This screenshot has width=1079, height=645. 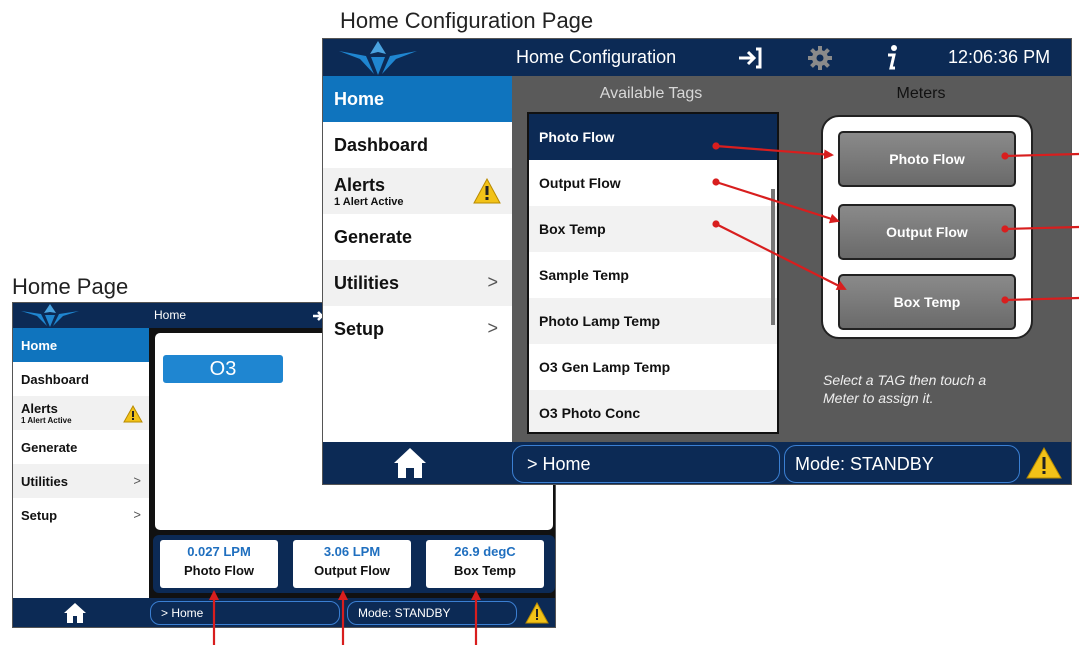 What do you see at coordinates (467, 20) in the screenshot?
I see `home-config-caption: Home Configuration Page` at bounding box center [467, 20].